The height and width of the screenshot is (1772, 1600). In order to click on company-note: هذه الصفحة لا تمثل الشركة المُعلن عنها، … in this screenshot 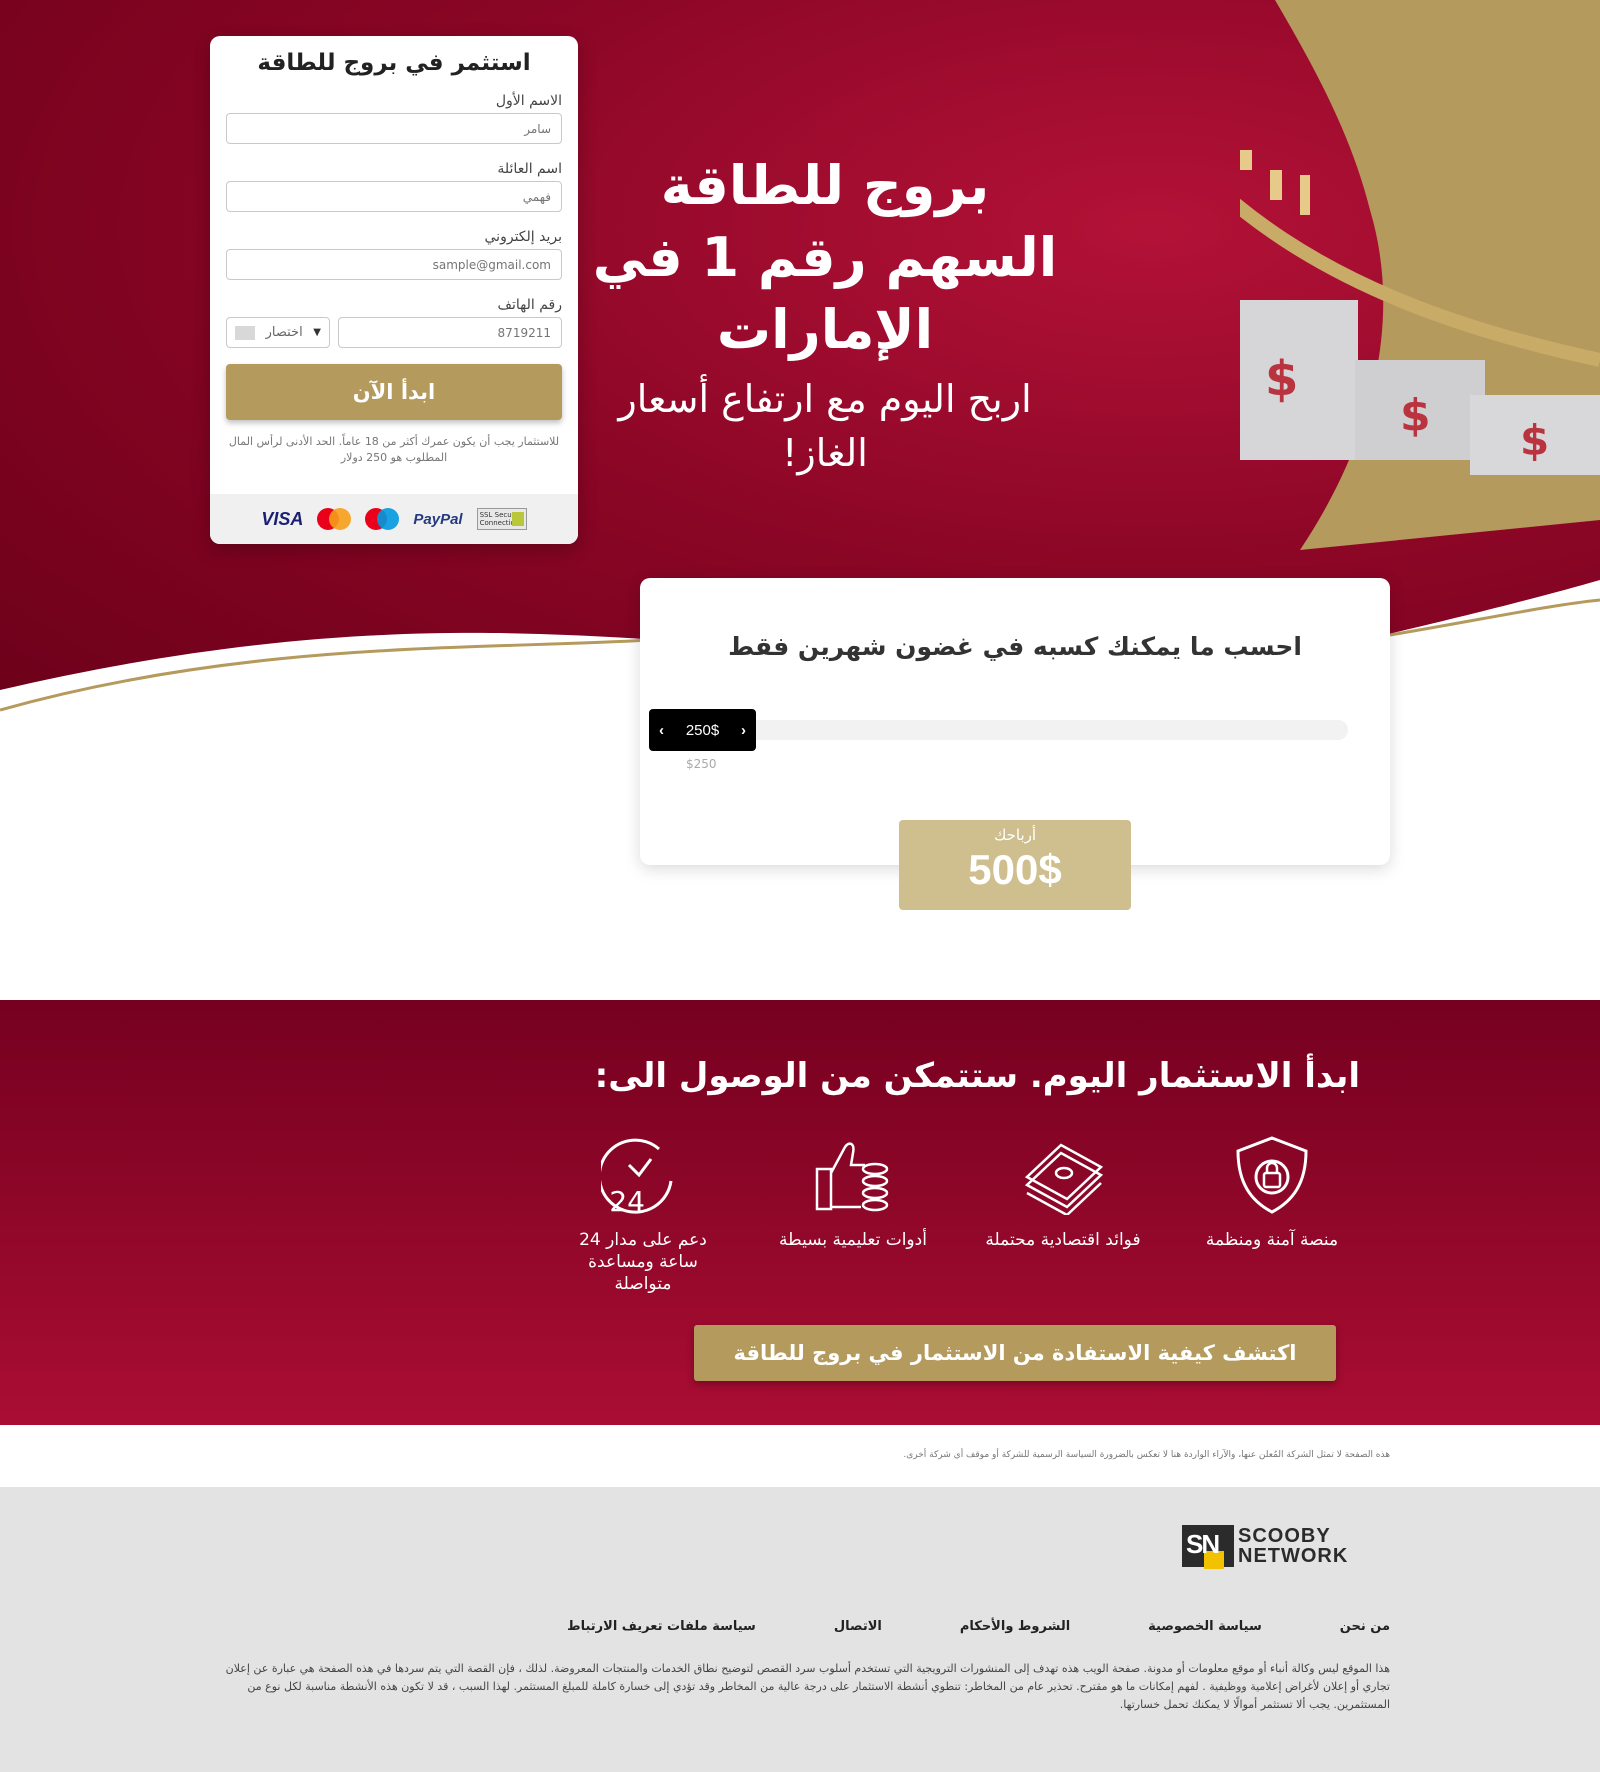, I will do `click(1146, 1455)`.